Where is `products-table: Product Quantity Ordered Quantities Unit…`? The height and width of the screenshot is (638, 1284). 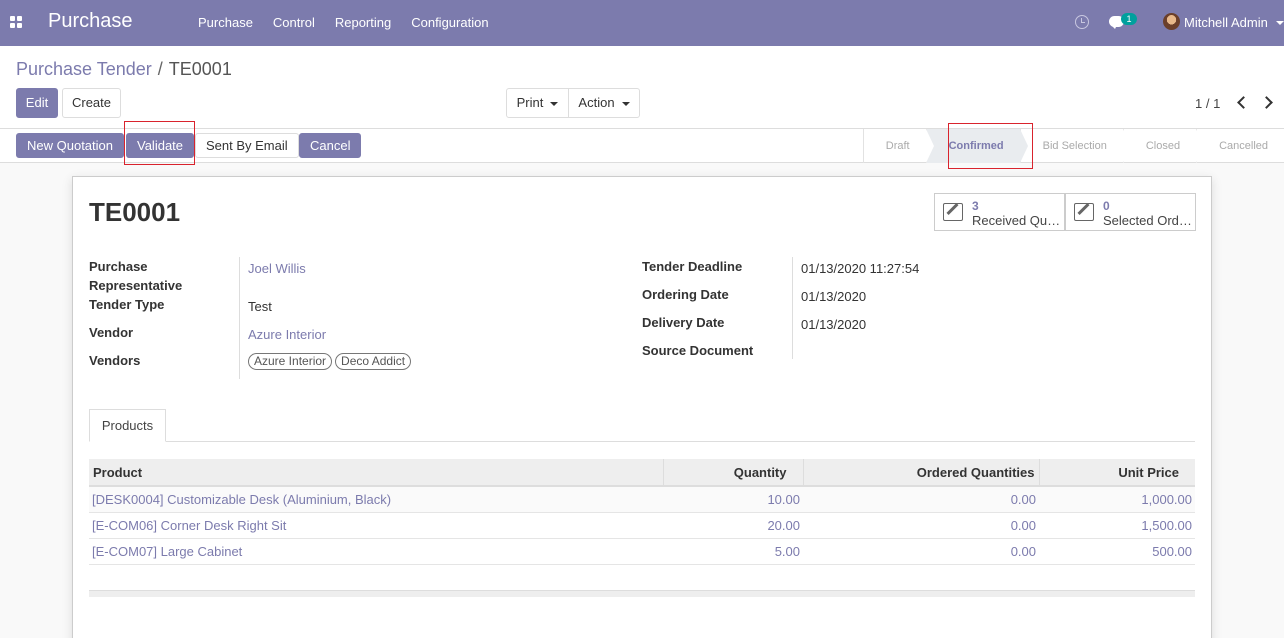 products-table: Product Quantity Ordered Quantities Unit… is located at coordinates (642, 512).